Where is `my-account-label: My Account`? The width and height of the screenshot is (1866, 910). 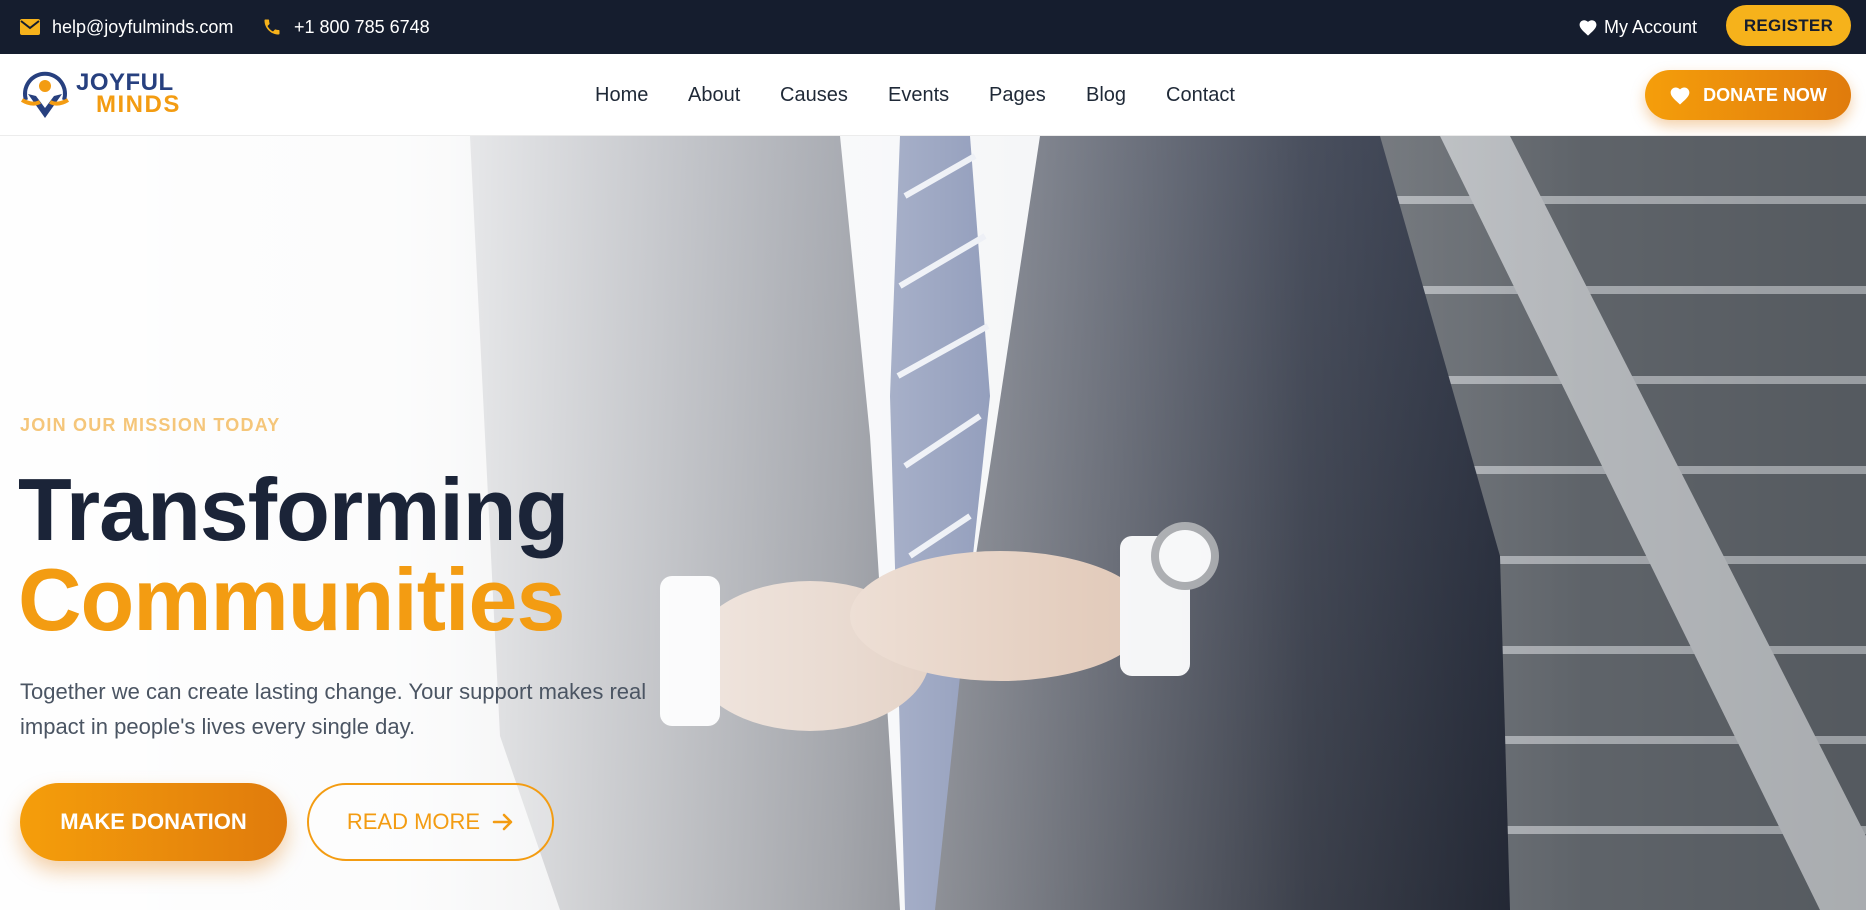 my-account-label: My Account is located at coordinates (1651, 26).